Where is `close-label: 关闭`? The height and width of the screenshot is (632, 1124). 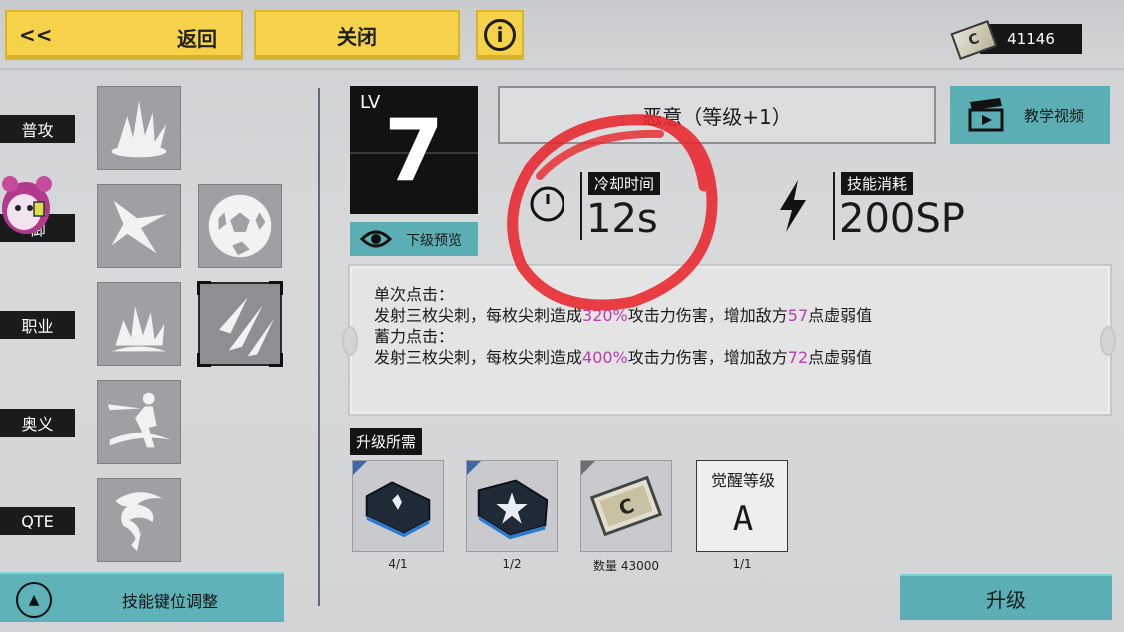
close-label: 关闭 is located at coordinates (357, 36).